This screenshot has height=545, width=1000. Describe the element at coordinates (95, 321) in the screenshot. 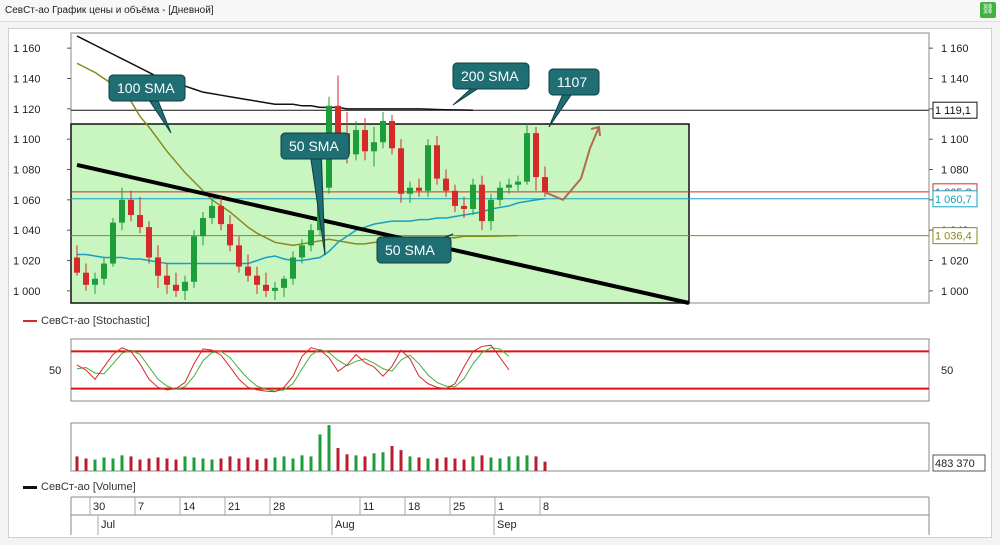

I see `stochastic-legend-label: СевСт-ао [Stochastic]` at that location.